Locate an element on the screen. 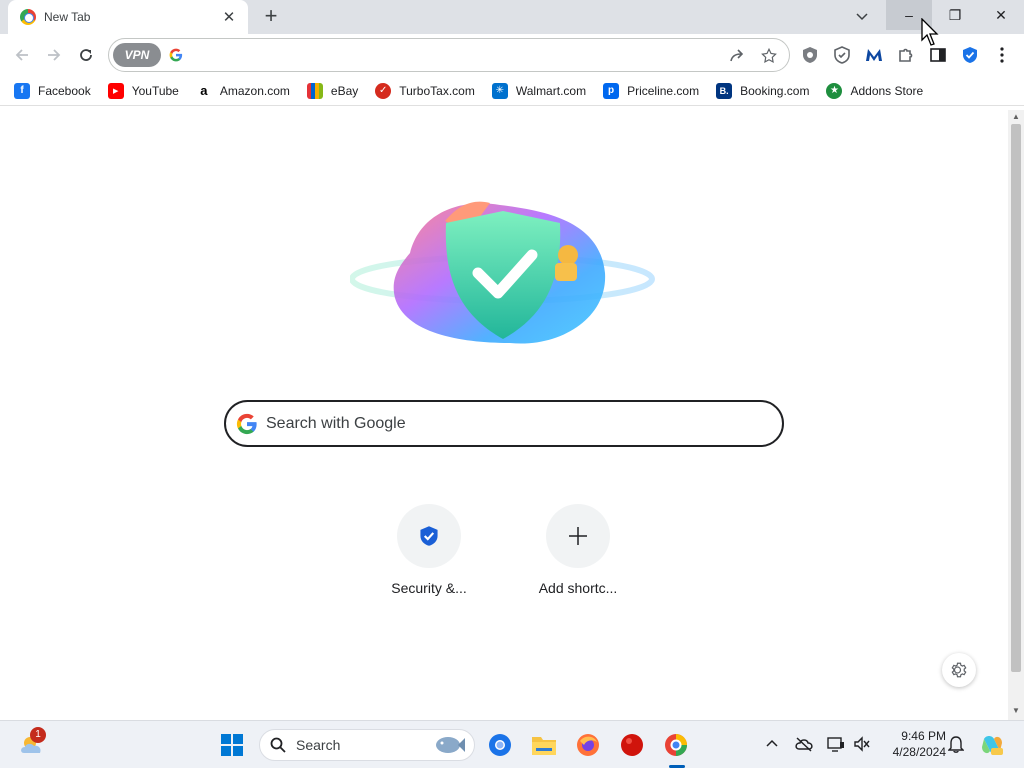 Image resolution: width=1024 pixels, height=768 pixels. taskbar-app-red is located at coordinates (632, 745).